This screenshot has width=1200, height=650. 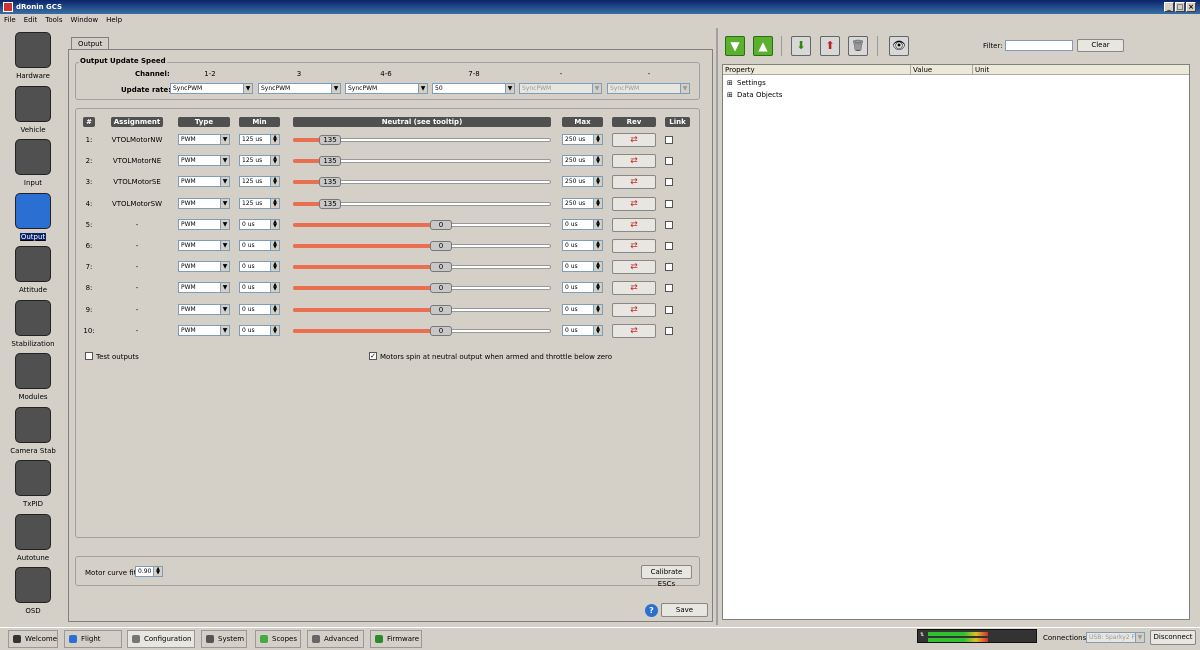 I want to click on tree-item-data-objects: Data Objects, so click(x=759, y=95).